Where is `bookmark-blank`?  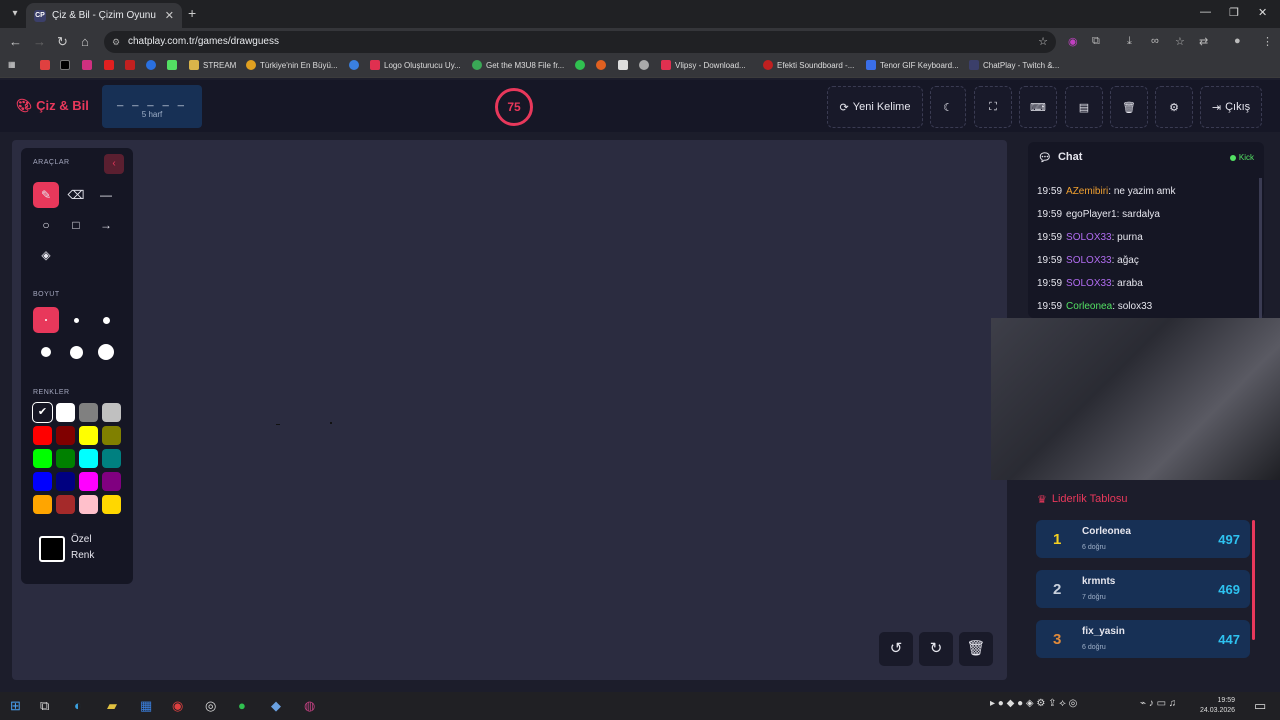
bookmark-blank is located at coordinates (354, 65).